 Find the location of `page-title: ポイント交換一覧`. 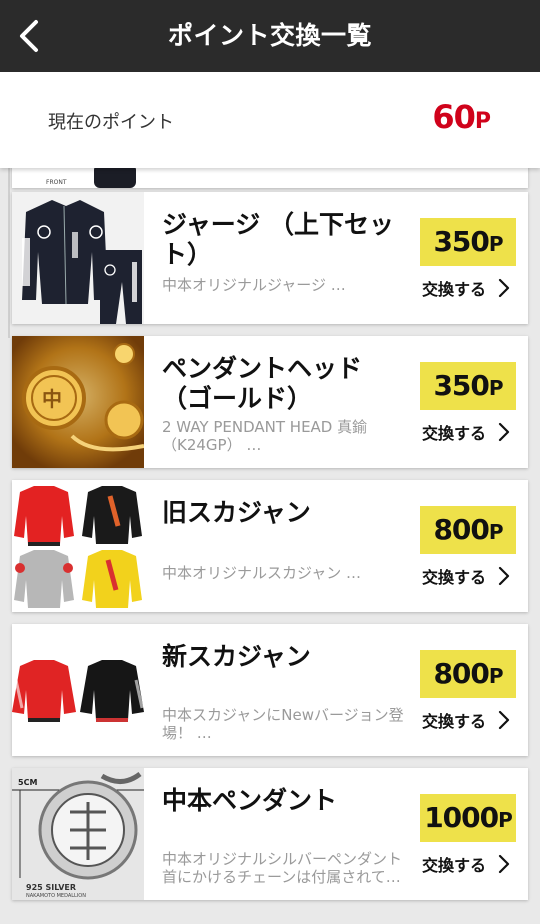

page-title: ポイント交換一覧 is located at coordinates (269, 35).